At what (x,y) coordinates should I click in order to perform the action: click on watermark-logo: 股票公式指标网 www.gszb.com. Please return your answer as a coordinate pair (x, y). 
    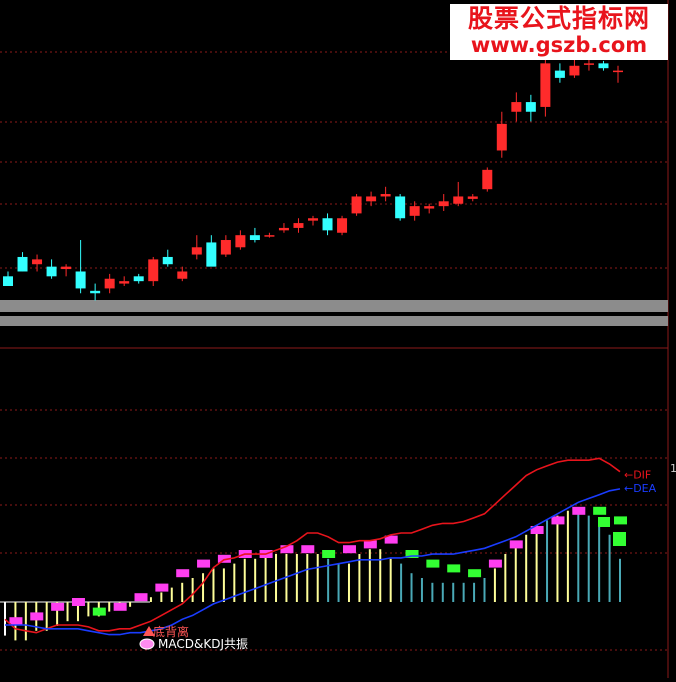
    Looking at the image, I should click on (559, 32).